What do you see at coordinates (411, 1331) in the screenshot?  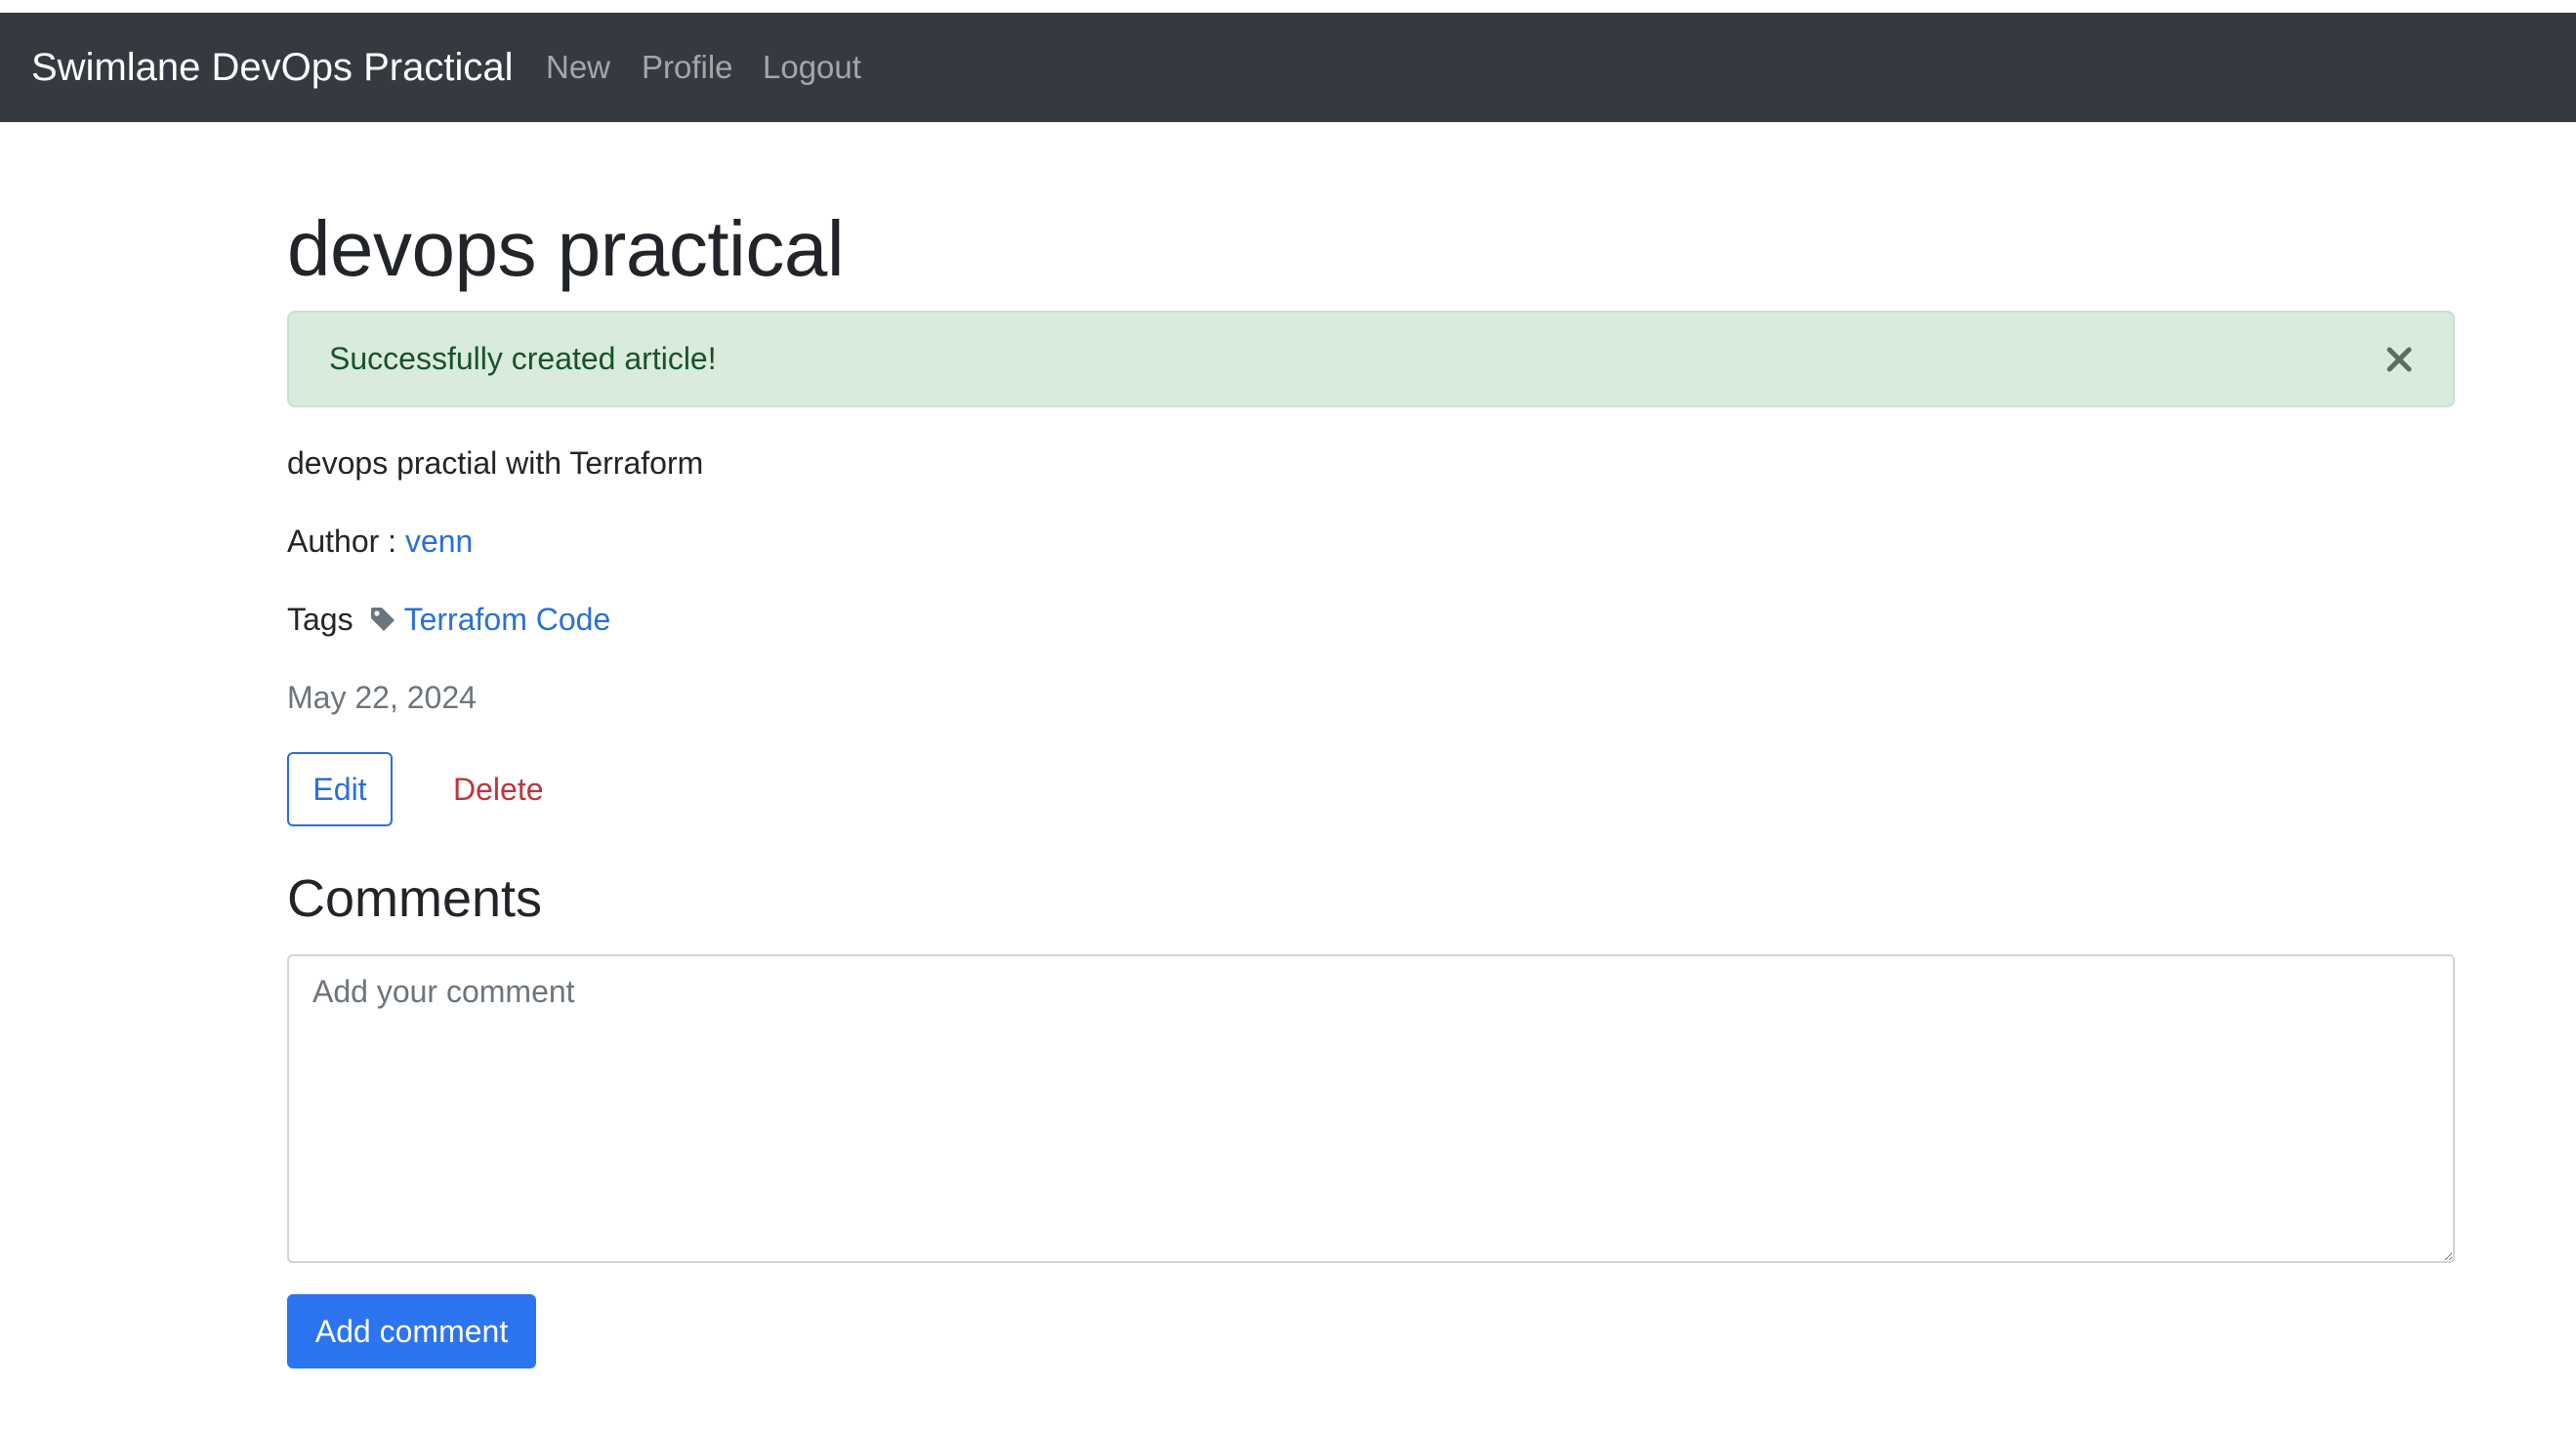 I see `add-comment-button: Add comment` at bounding box center [411, 1331].